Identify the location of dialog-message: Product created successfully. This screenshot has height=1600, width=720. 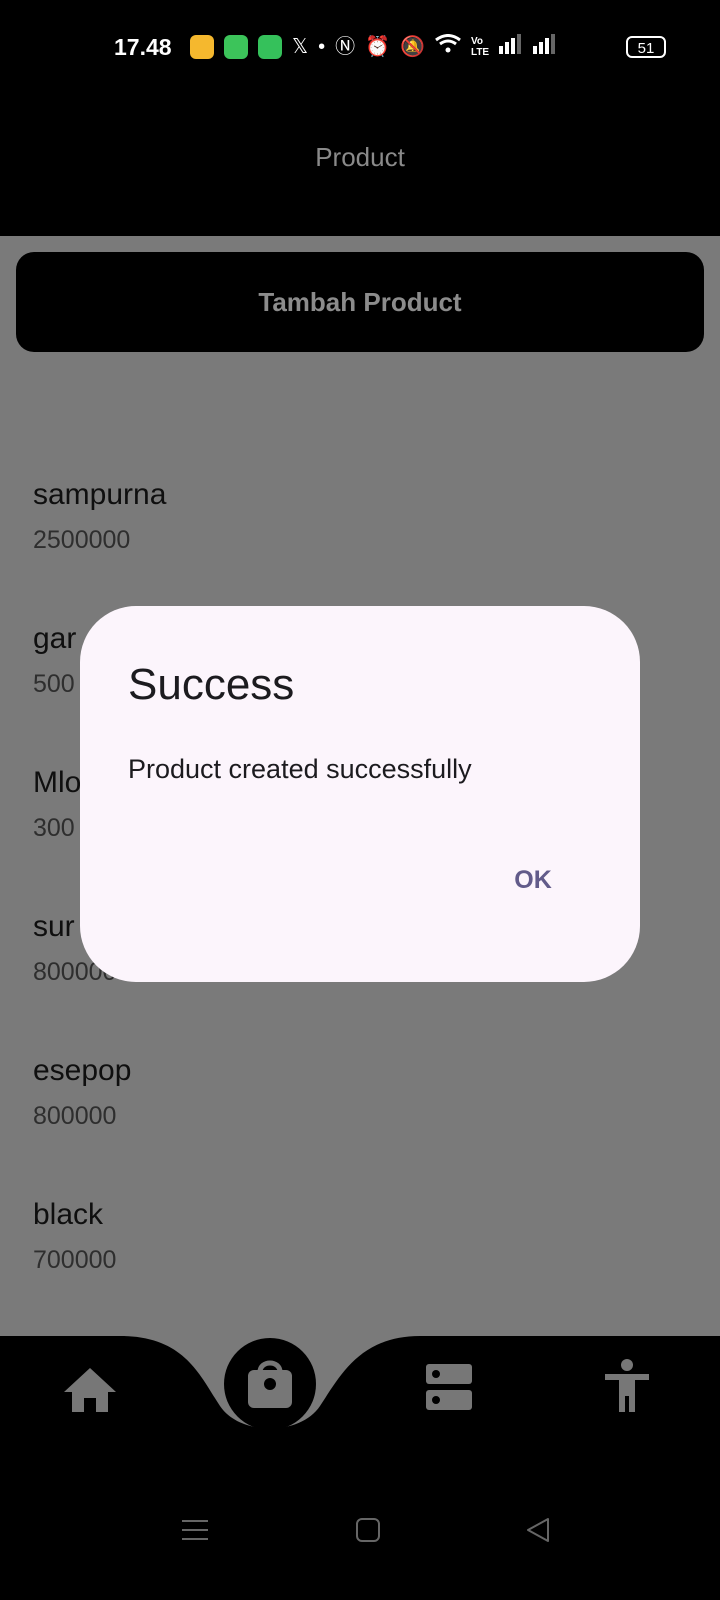
(300, 769).